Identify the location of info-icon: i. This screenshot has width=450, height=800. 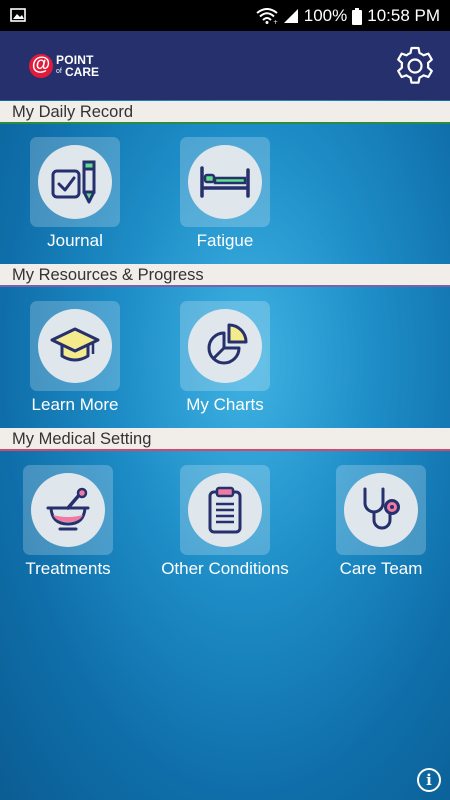
(429, 780).